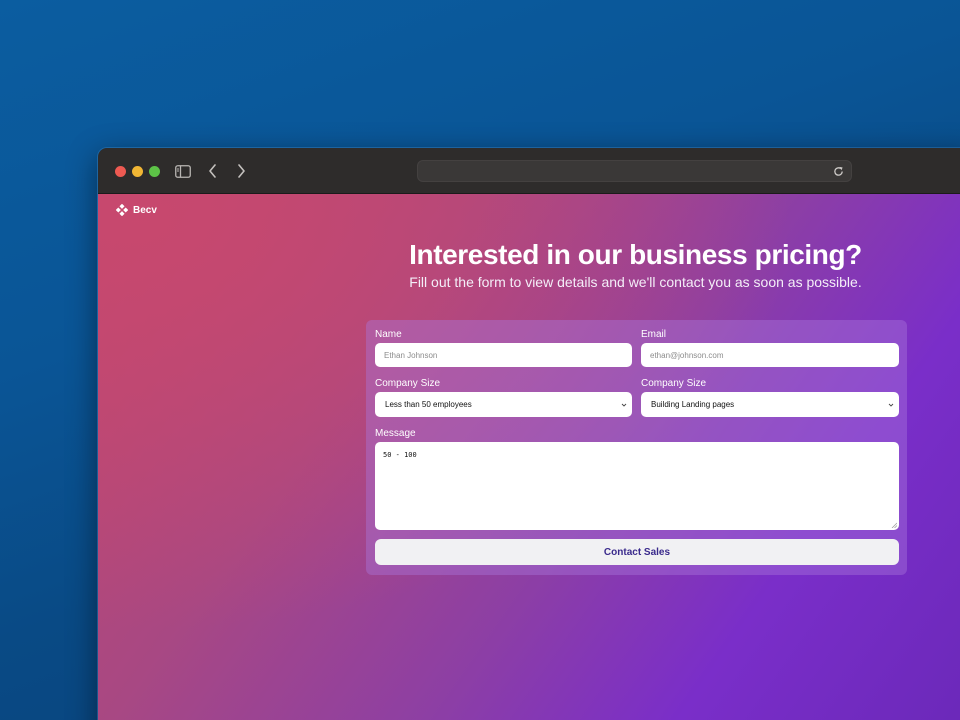  What do you see at coordinates (503, 355) in the screenshot?
I see `name-field: Ethan Johnson` at bounding box center [503, 355].